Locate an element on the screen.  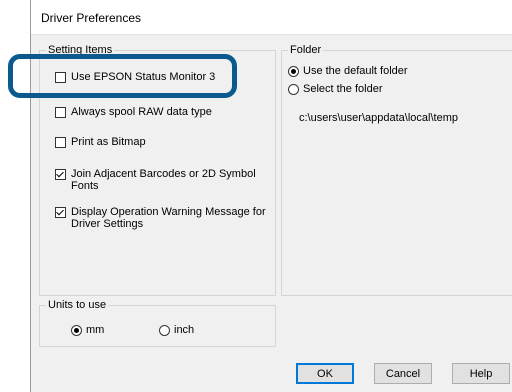
help-button: Help is located at coordinates (481, 373).